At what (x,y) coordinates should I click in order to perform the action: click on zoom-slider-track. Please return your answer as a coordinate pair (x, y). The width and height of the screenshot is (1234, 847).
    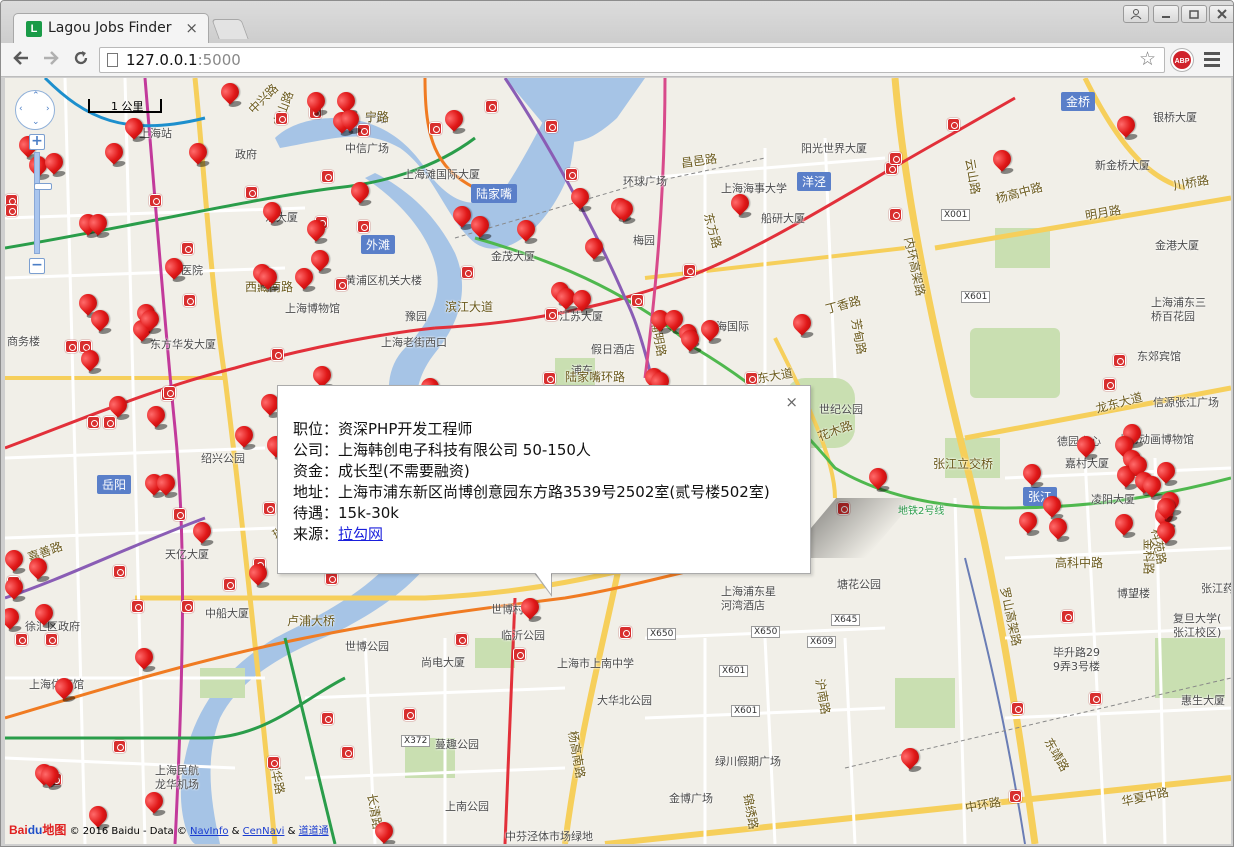
    Looking at the image, I should click on (43, 203).